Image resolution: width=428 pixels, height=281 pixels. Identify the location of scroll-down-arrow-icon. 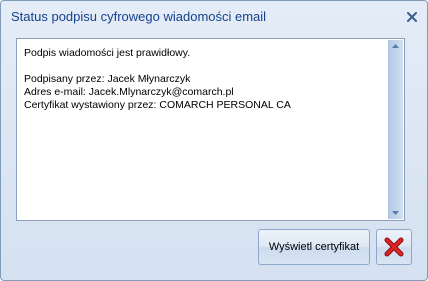
(395, 213).